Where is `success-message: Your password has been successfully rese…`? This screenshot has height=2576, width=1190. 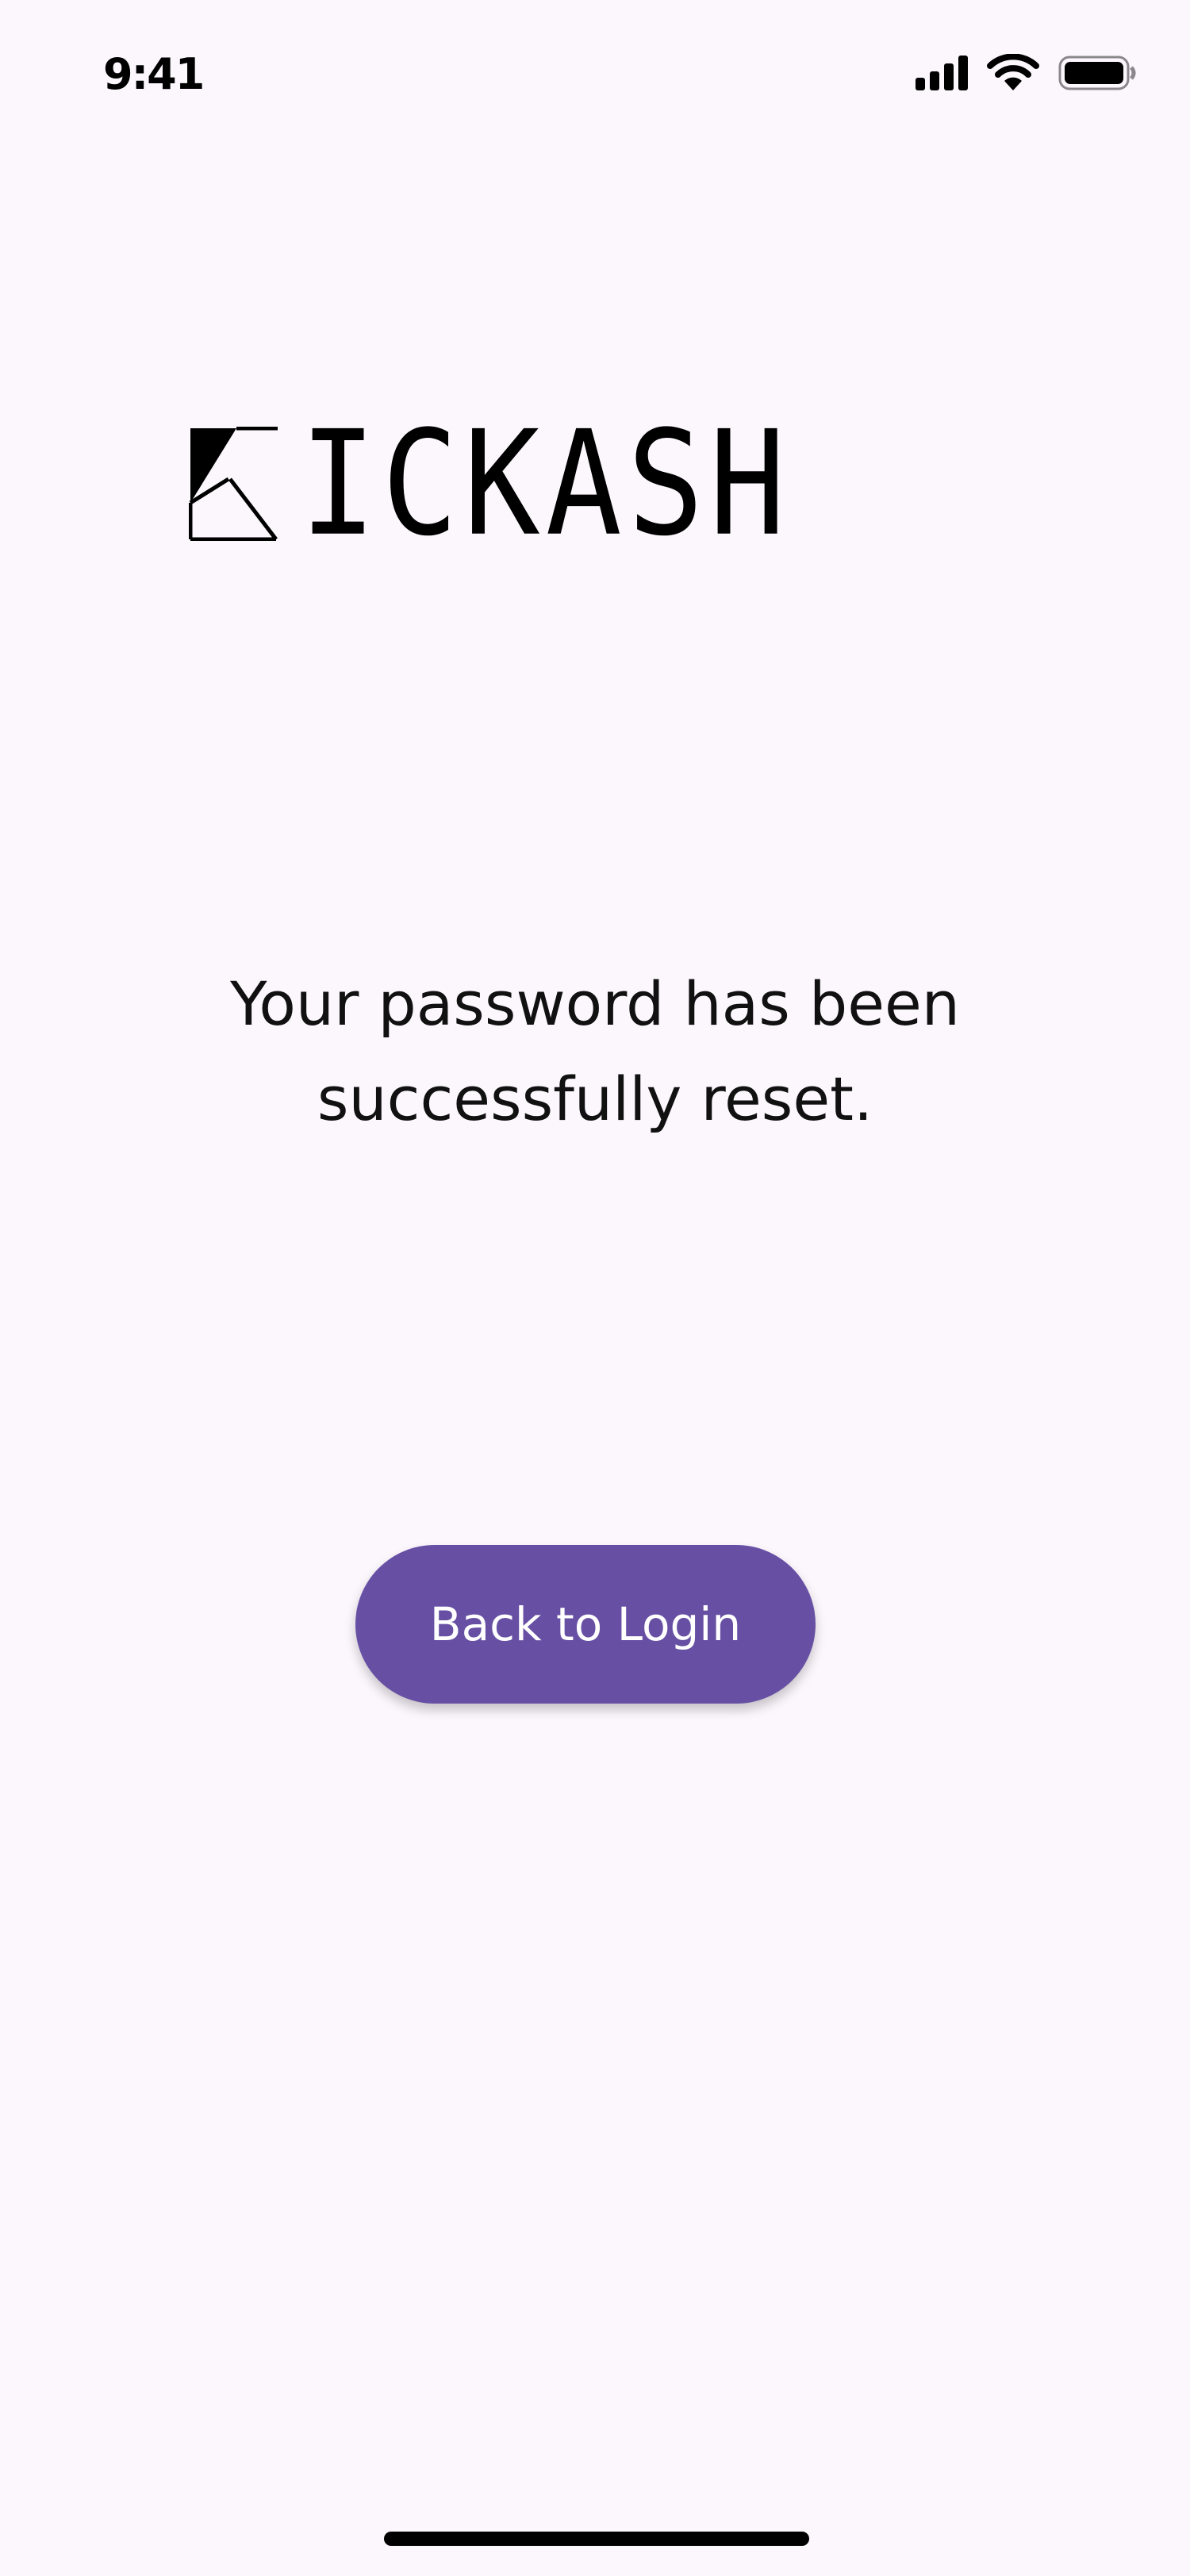 success-message: Your password has been successfully rese… is located at coordinates (595, 1051).